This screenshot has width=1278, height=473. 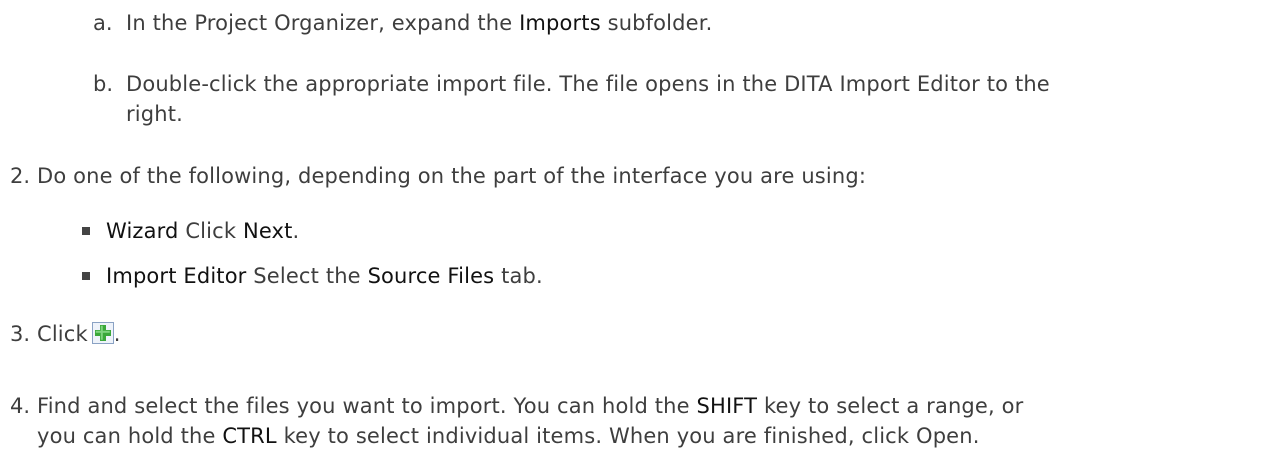 What do you see at coordinates (86, 231) in the screenshot?
I see `bullet-wizard` at bounding box center [86, 231].